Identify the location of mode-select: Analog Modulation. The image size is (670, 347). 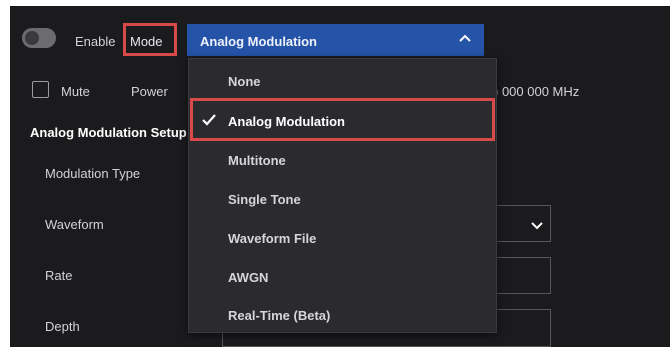
(335, 40).